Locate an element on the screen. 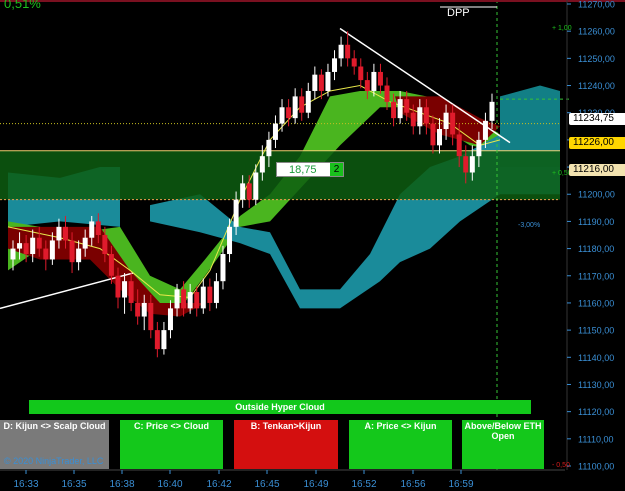  time-tick-label: 16:56 is located at coordinates (412, 484).